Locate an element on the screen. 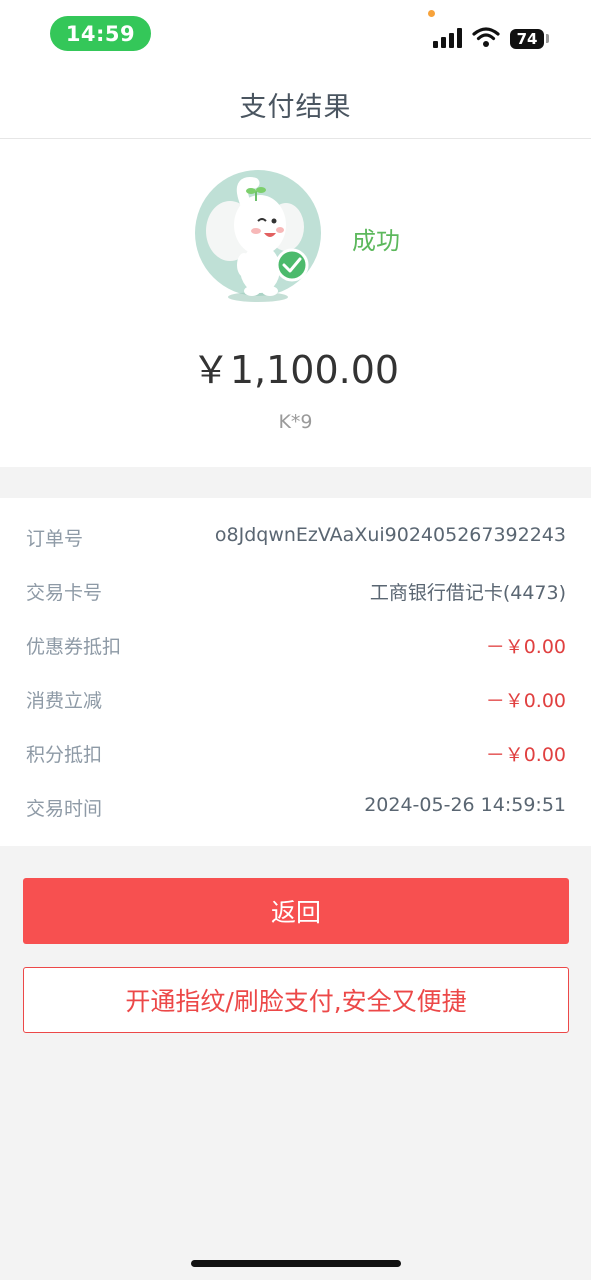  detail-row-coupon: 优惠券抵扣 －￥0.00 is located at coordinates (296, 647).